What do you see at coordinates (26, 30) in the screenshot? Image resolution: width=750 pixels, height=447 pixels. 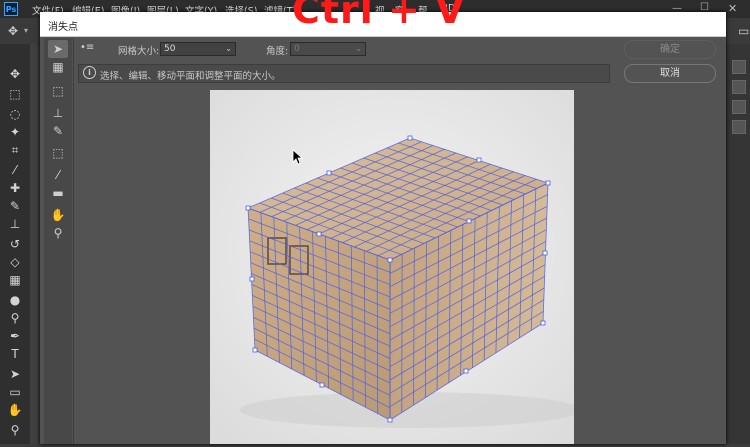 I see `chevron-down-icon: ▾` at bounding box center [26, 30].